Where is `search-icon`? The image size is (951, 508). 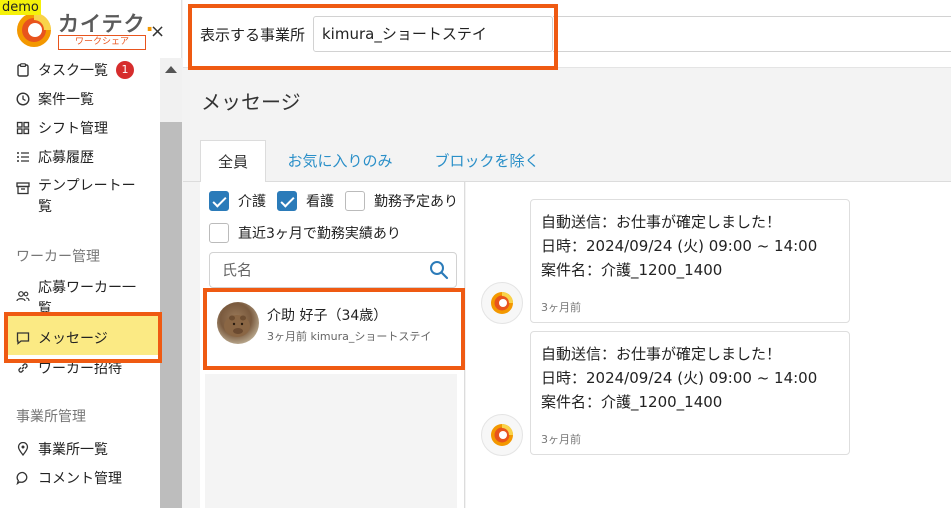 search-icon is located at coordinates (439, 270).